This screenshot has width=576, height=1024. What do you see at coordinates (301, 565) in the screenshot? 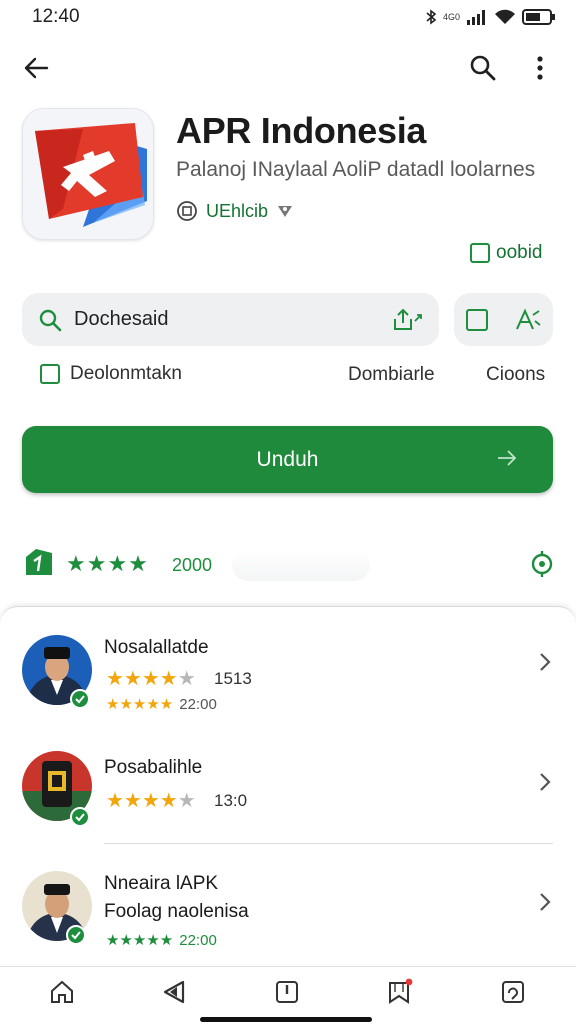
I see `rating-pill` at bounding box center [301, 565].